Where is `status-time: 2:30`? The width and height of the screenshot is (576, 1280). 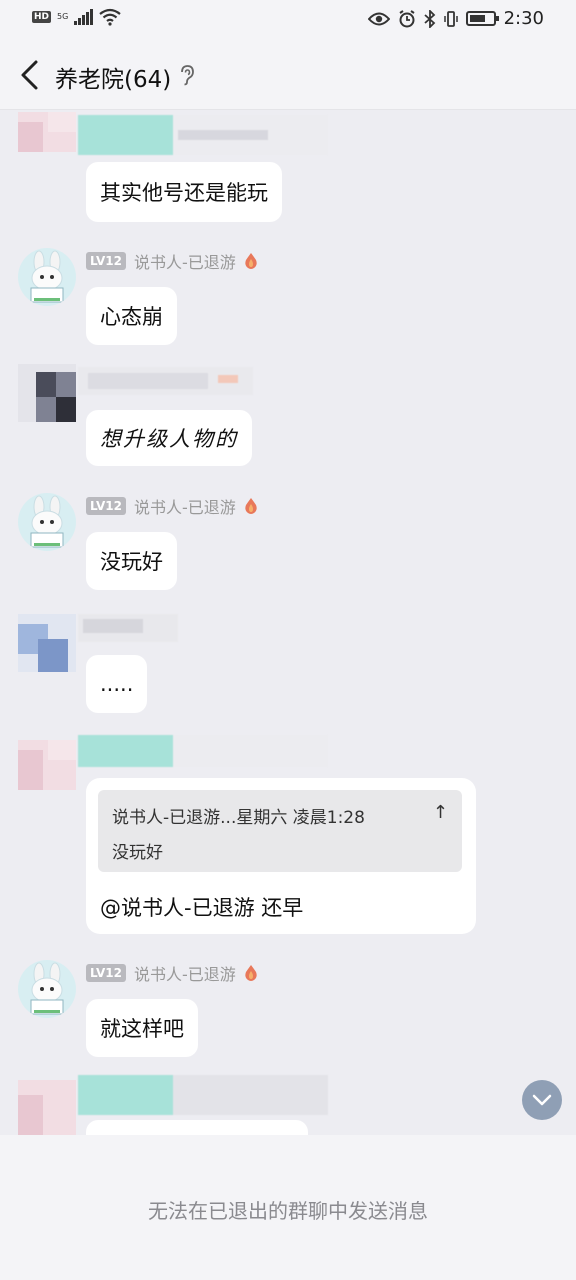 status-time: 2:30 is located at coordinates (523, 18).